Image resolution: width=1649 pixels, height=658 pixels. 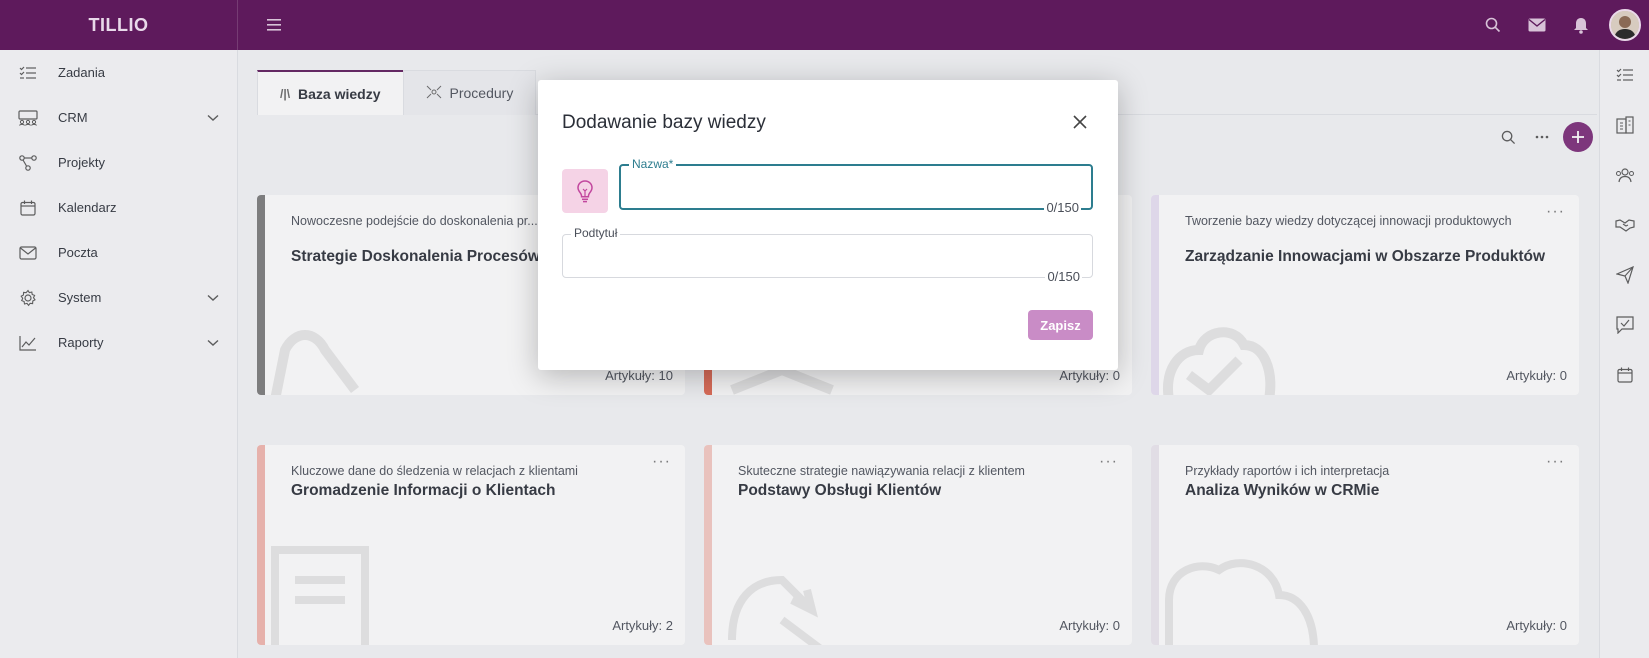 What do you see at coordinates (1625, 25) in the screenshot?
I see `avatar` at bounding box center [1625, 25].